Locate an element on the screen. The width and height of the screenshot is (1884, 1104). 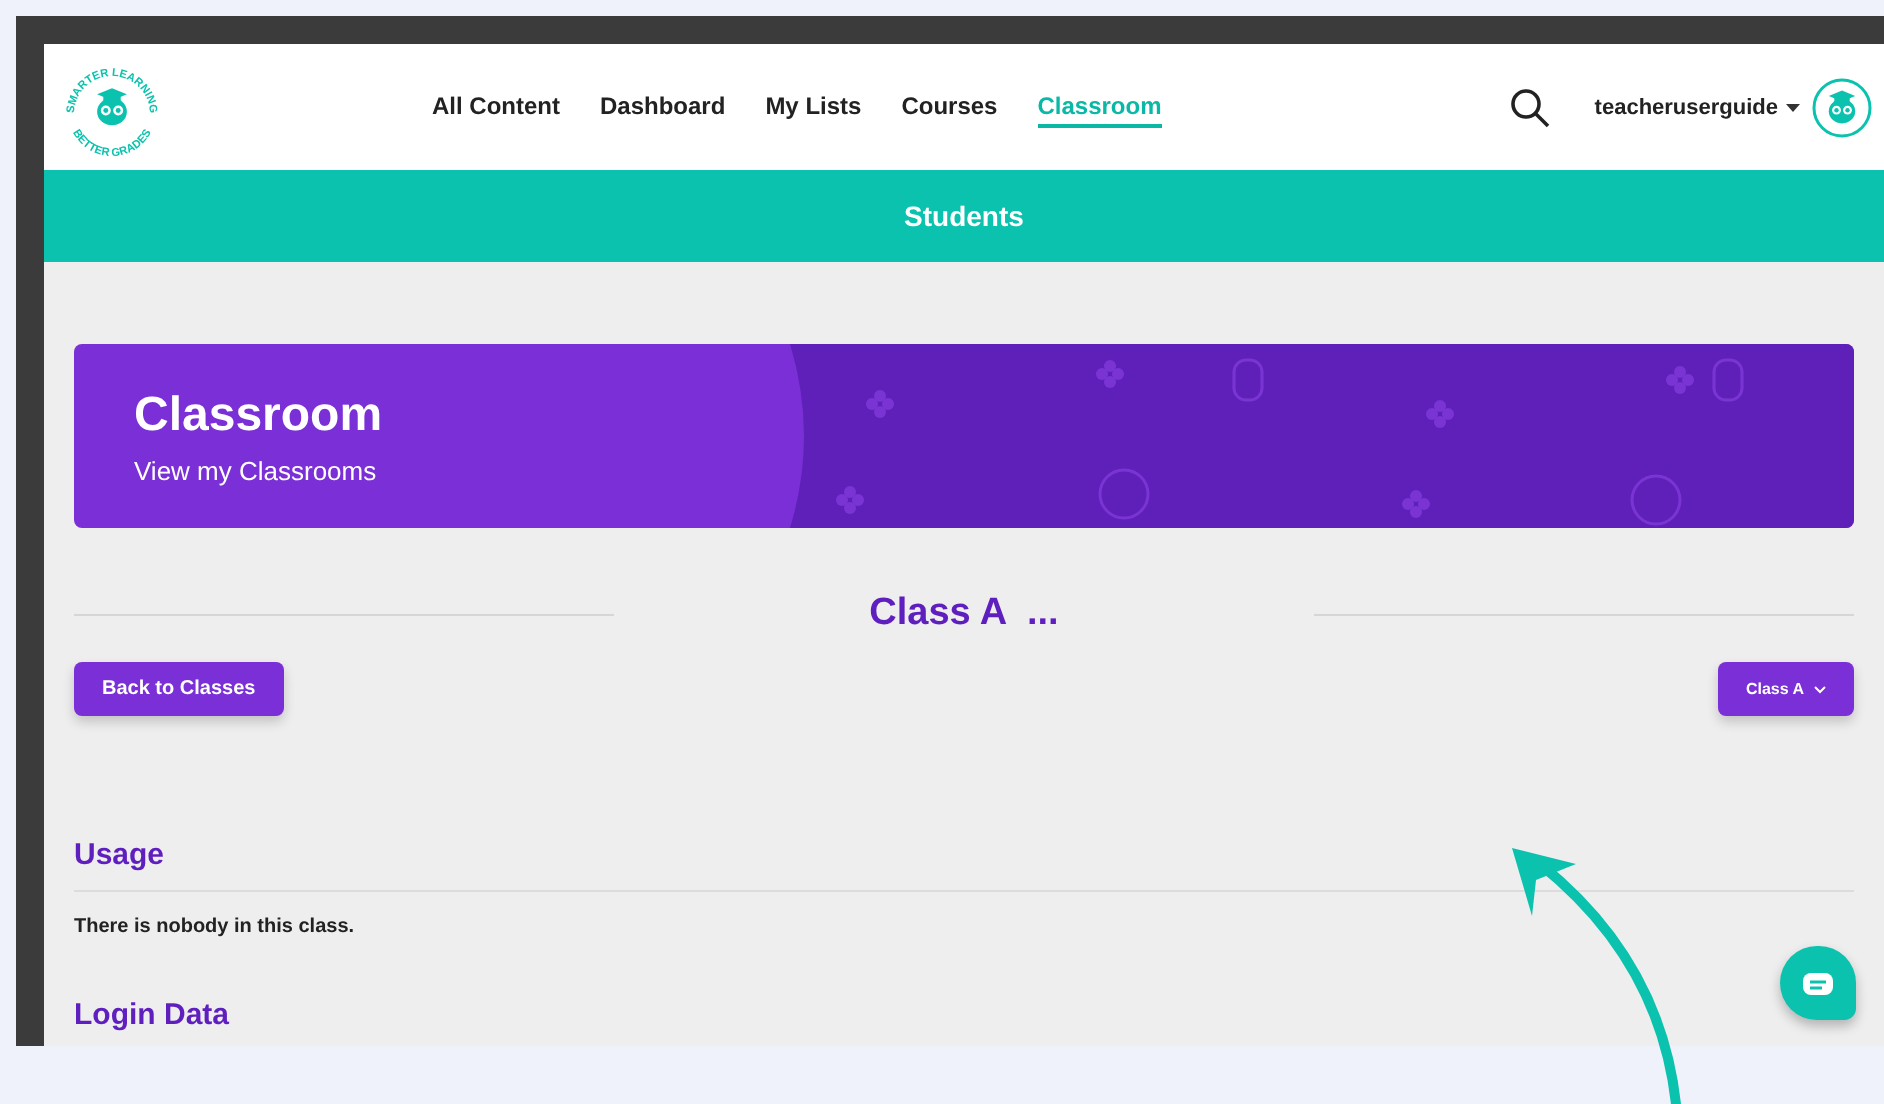
chat-icon is located at coordinates (1818, 983).